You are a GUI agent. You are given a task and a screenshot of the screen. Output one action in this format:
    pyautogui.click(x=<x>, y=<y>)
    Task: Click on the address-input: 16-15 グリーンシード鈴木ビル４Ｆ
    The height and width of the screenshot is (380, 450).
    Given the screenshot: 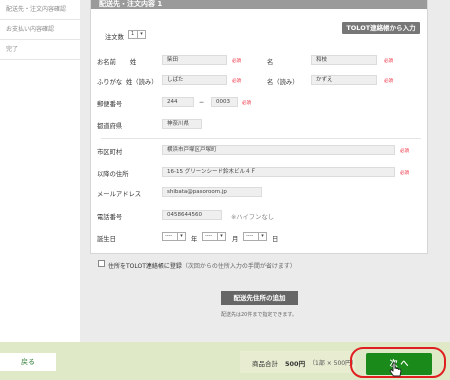 What is the action you would take?
    pyautogui.click(x=278, y=172)
    